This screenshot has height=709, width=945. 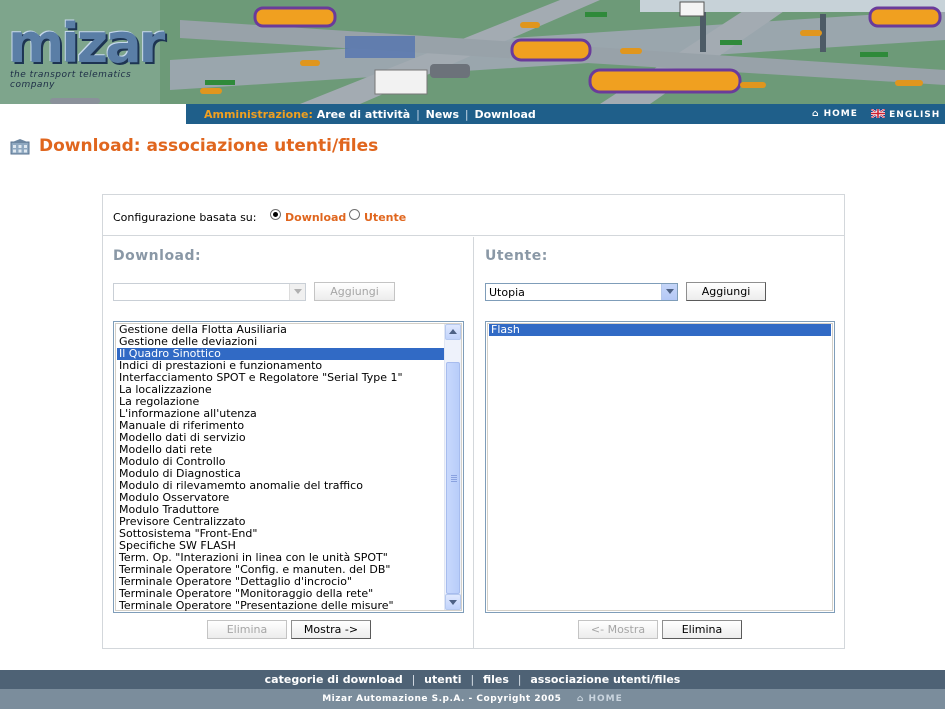 I want to click on footer-link-associazione: associazione utenti/files, so click(x=605, y=679).